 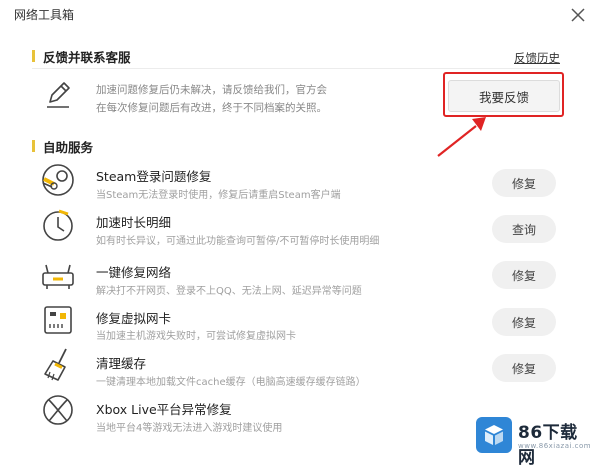 What do you see at coordinates (555, 446) in the screenshot?
I see `watermark-url: www.86xiazai.com` at bounding box center [555, 446].